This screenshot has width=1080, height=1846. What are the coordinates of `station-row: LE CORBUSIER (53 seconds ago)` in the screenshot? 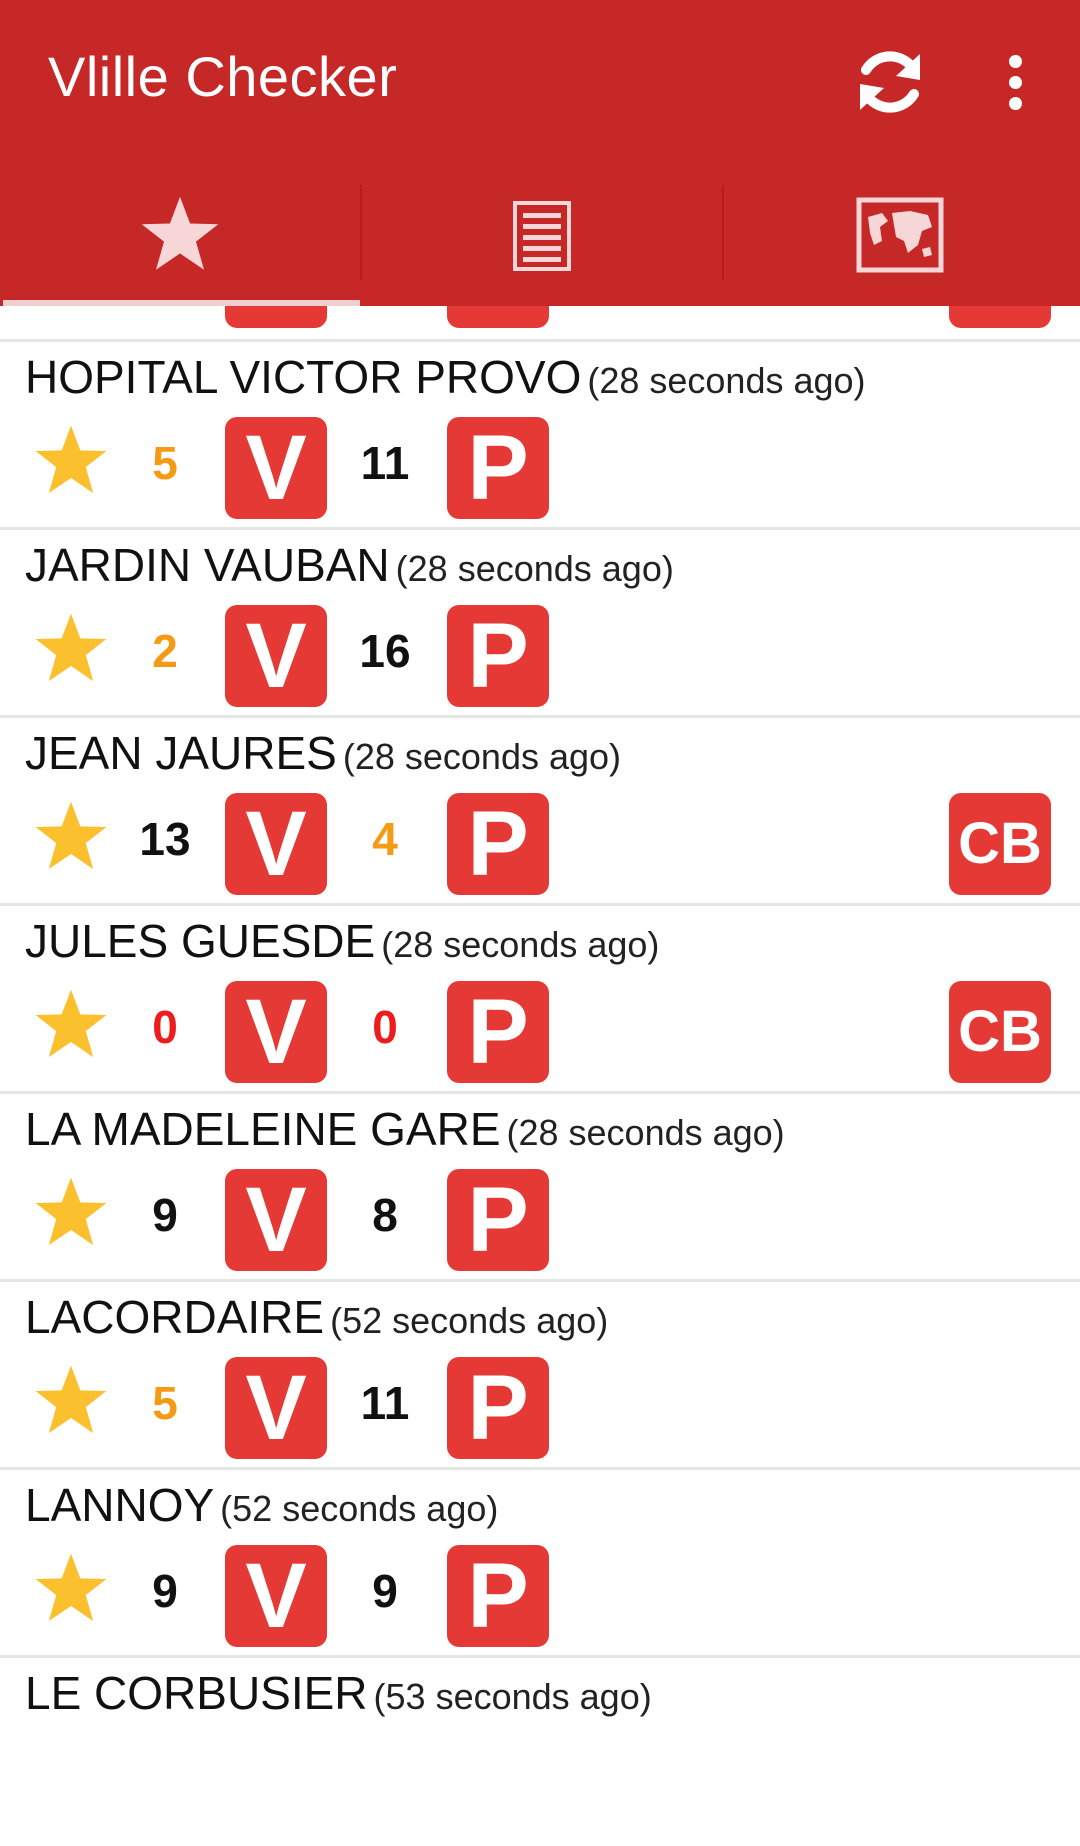 It's located at (540, 1752).